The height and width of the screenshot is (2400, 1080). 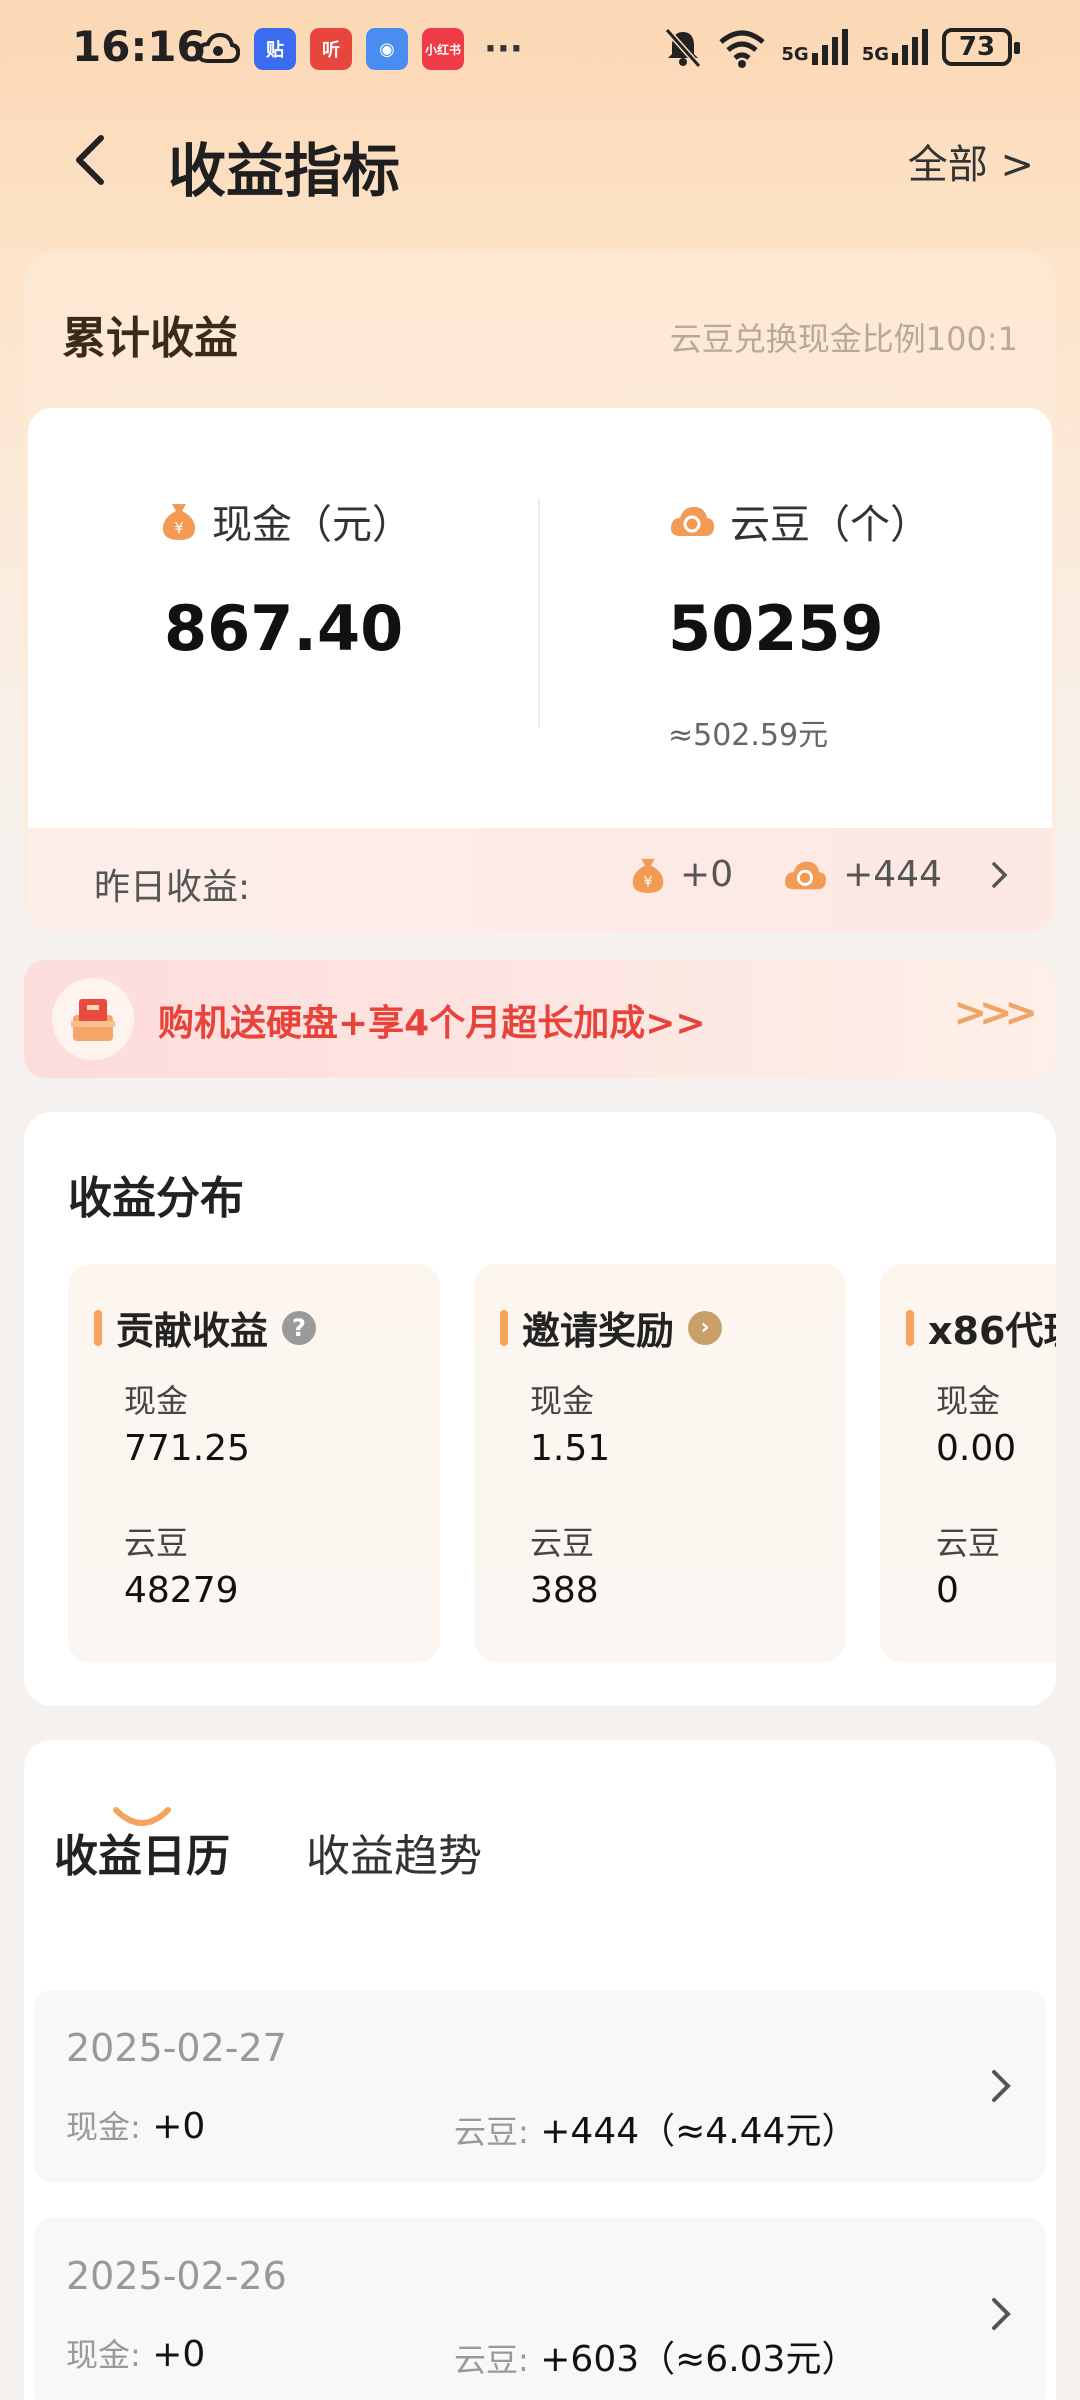 I want to click on bean-cash-equivalent: ≈502.59元, so click(x=748, y=735).